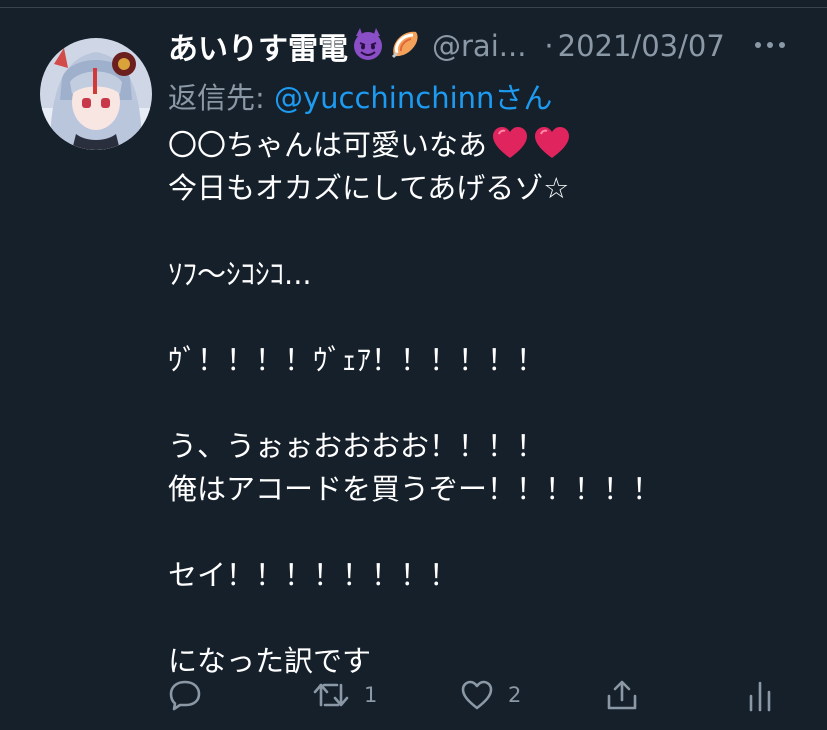 This screenshot has height=730, width=827. What do you see at coordinates (258, 46) in the screenshot?
I see `display-name: あいりす雷電` at bounding box center [258, 46].